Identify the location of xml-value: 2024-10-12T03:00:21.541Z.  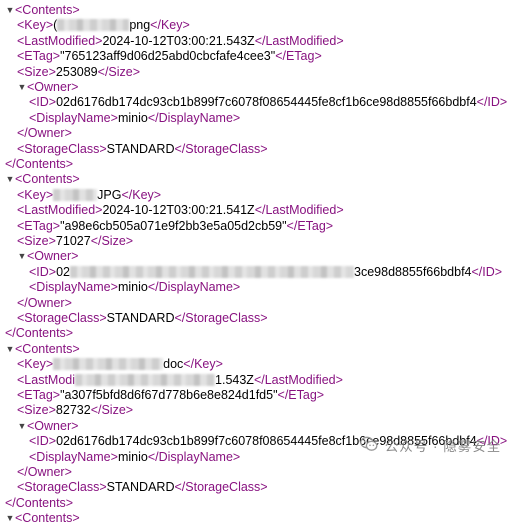
(178, 210).